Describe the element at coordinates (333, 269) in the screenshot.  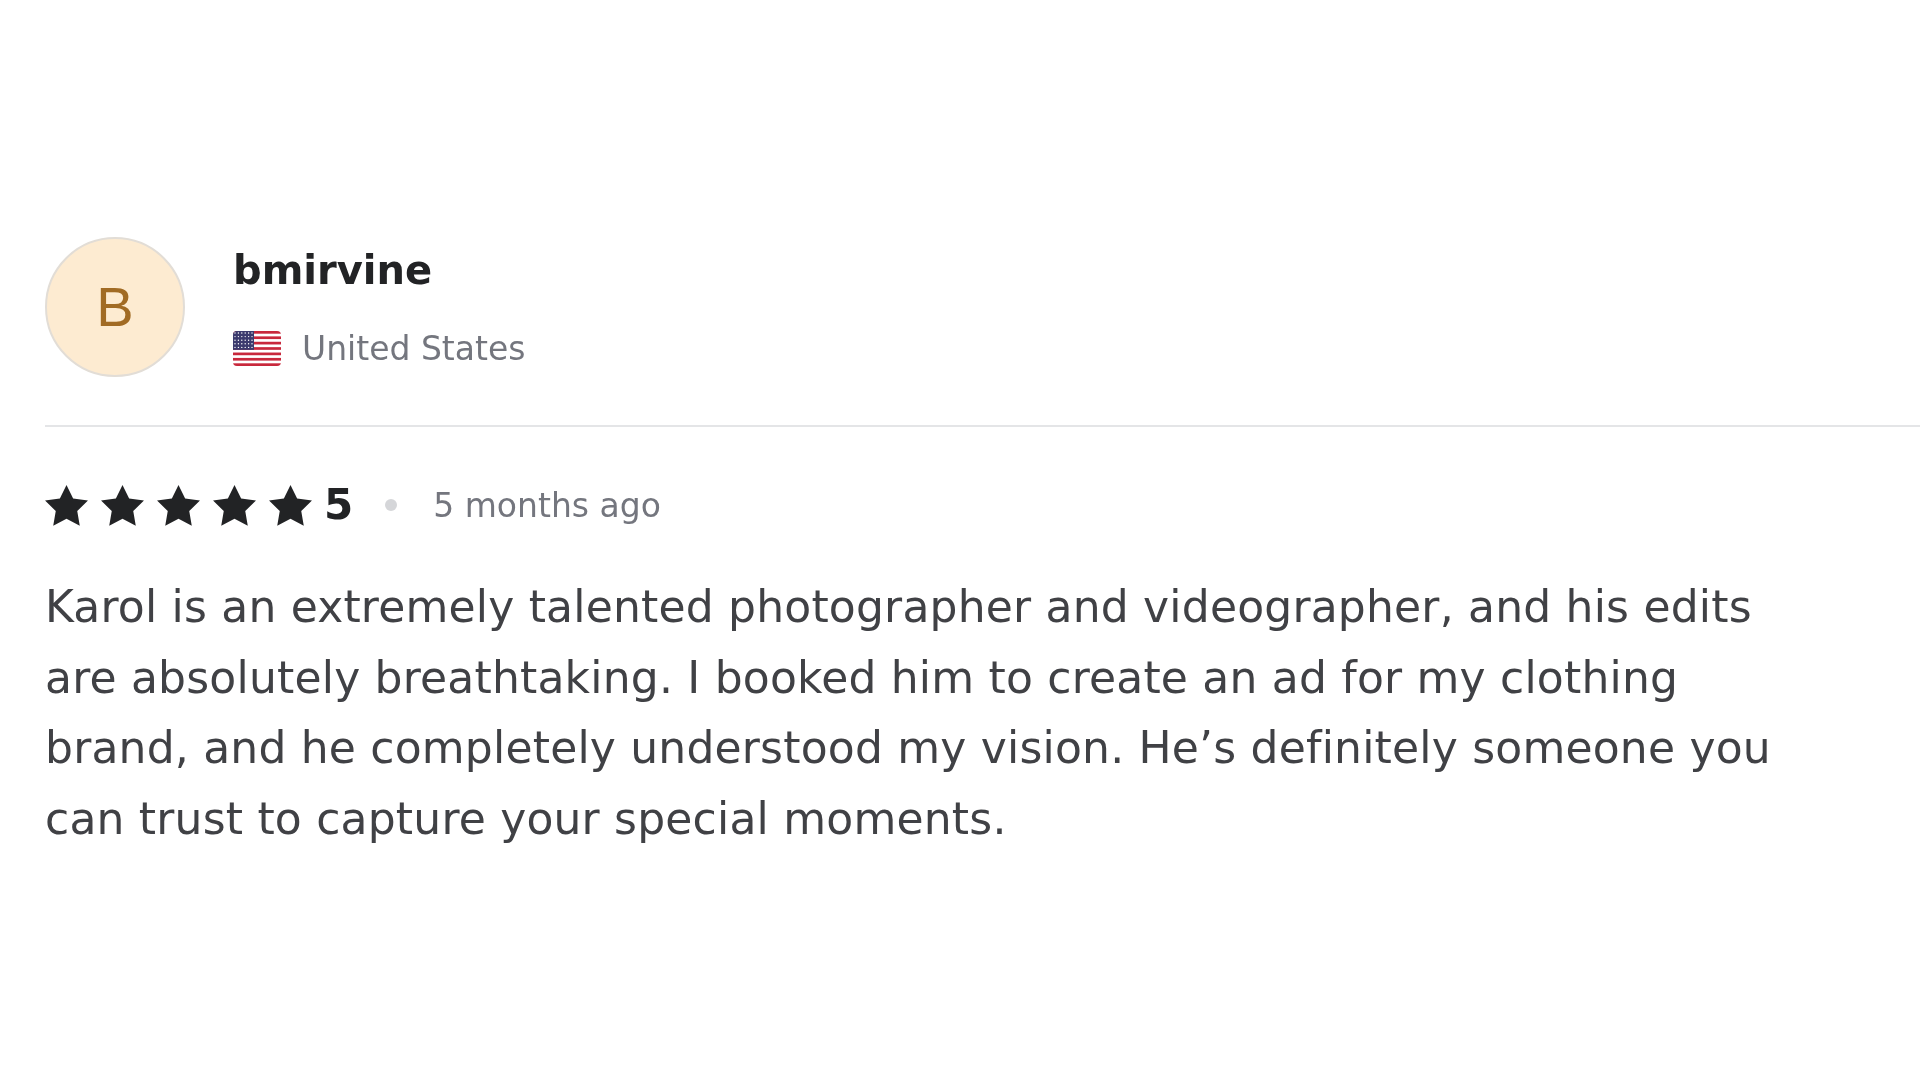
I see `username: bmirvine` at that location.